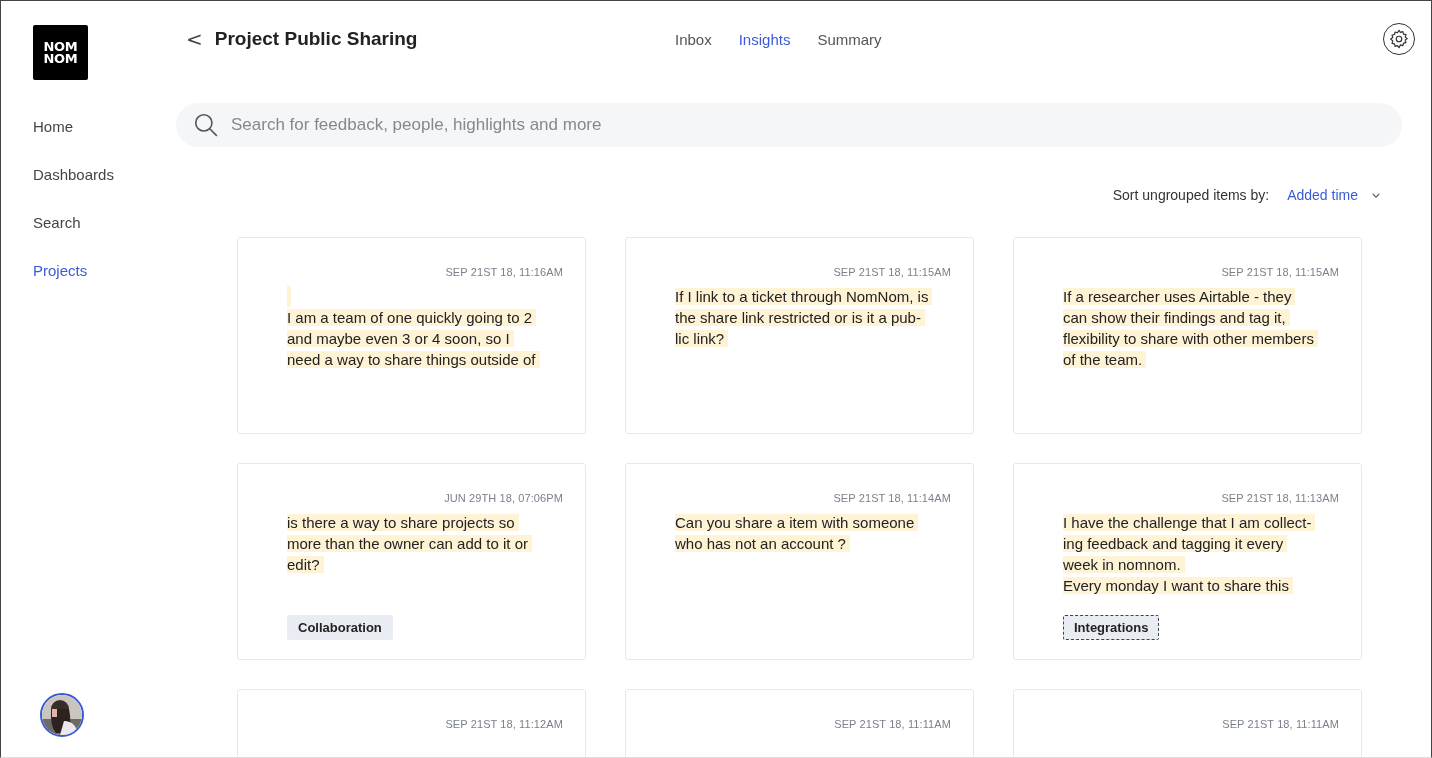 This screenshot has height=758, width=1432. Describe the element at coordinates (764, 39) in the screenshot. I see `tab: Insights` at that location.